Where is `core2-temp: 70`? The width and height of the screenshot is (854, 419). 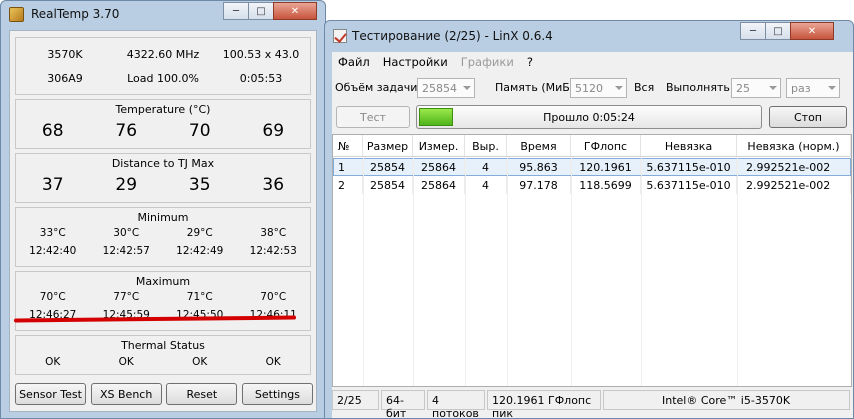
core2-temp: 70 is located at coordinates (199, 131).